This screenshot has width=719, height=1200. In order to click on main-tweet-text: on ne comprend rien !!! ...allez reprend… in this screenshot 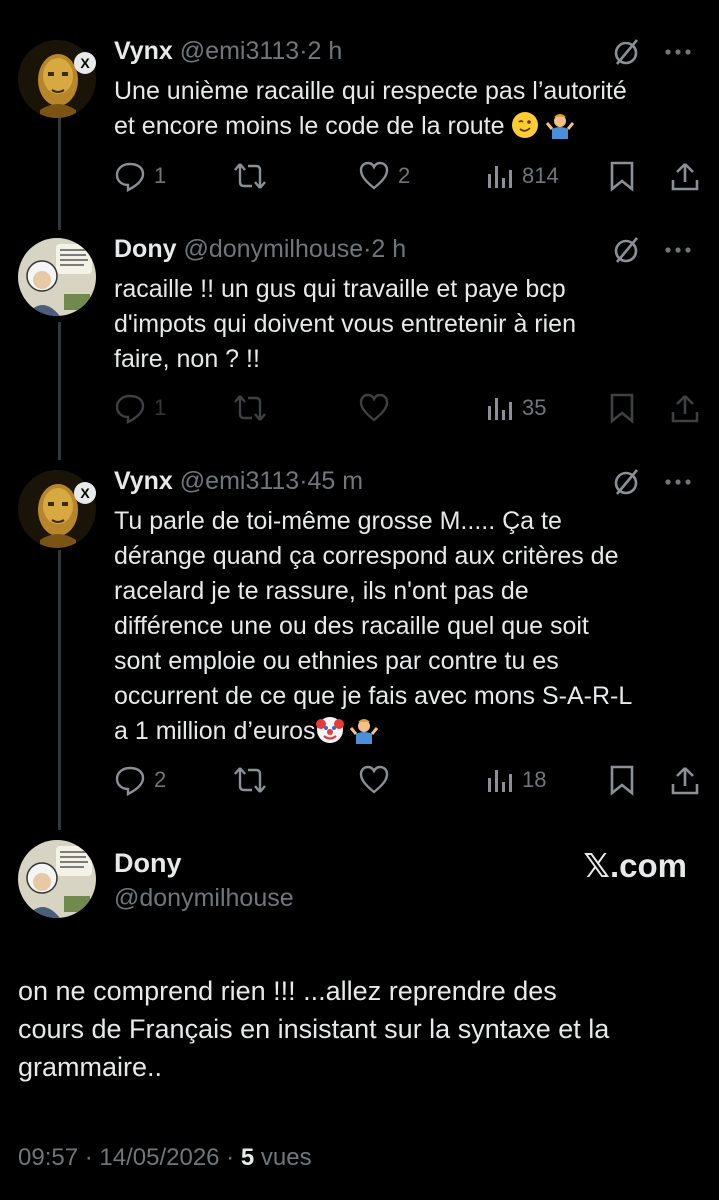, I will do `click(363, 1029)`.